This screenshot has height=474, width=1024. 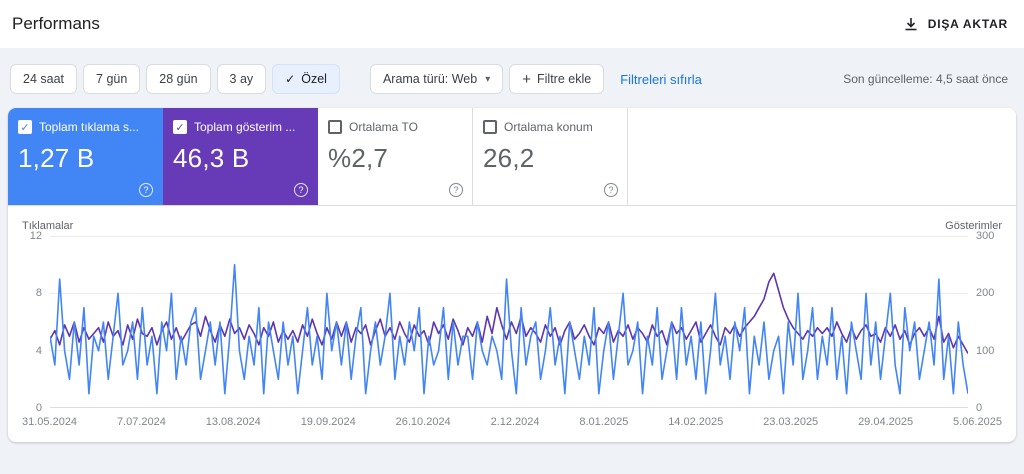 I want to click on metric-tile-total-impressions: ✓ Toplam gösterim ... 46,3 B ?, so click(x=240, y=156).